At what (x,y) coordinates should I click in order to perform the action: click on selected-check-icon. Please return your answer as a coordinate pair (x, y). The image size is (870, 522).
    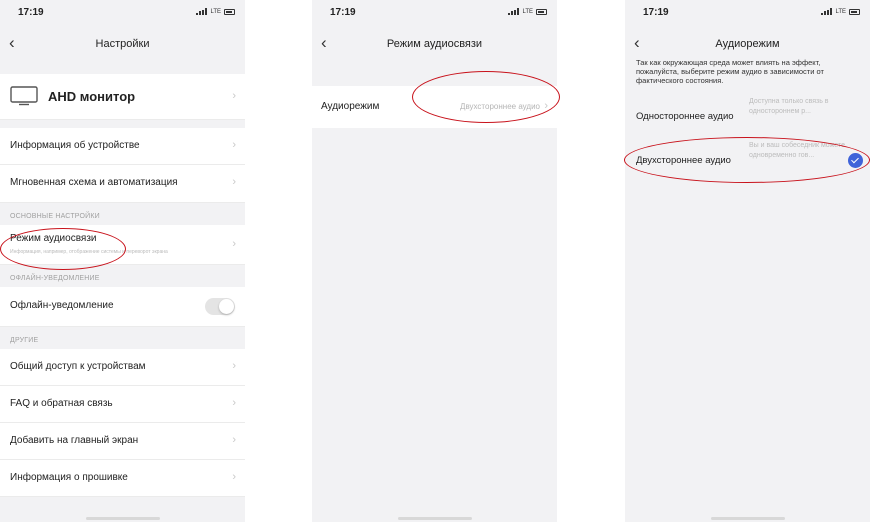
    Looking at the image, I should click on (855, 160).